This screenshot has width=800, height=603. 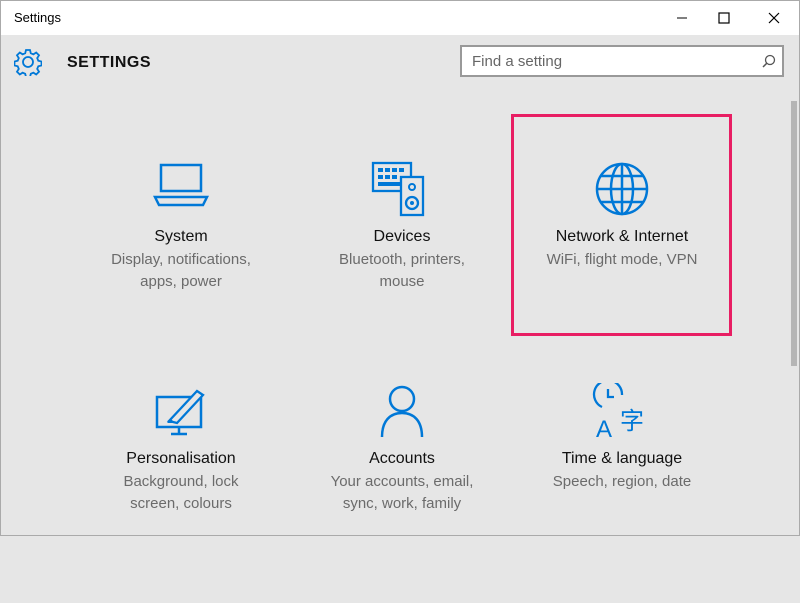 I want to click on tile-label: Devices, so click(x=402, y=236).